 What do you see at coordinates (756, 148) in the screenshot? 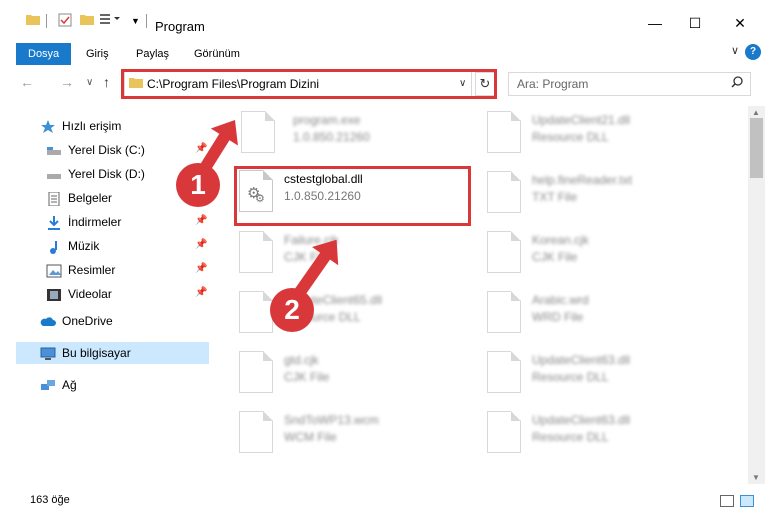
I see `scrollbar-thumb` at bounding box center [756, 148].